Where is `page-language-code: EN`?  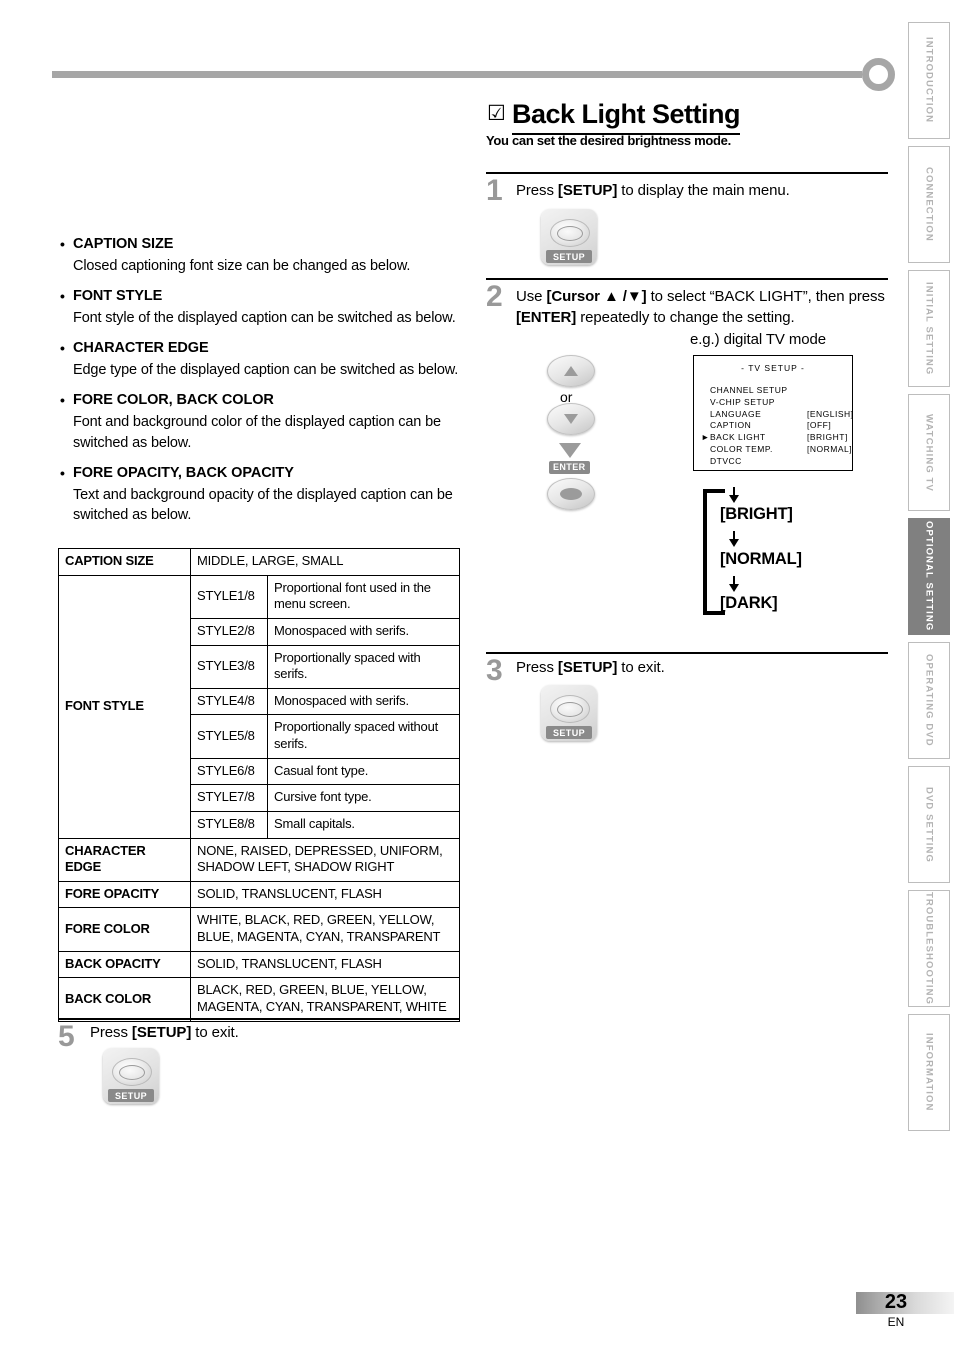 page-language-code: EN is located at coordinates (896, 1322).